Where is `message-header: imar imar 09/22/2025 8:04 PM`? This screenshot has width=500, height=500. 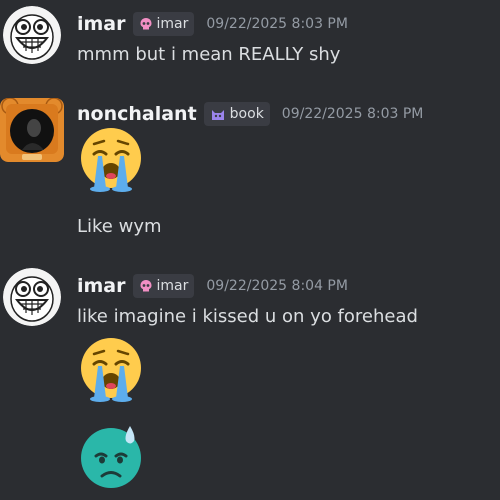 message-header: imar imar 09/22/2025 8:04 PM is located at coordinates (212, 286).